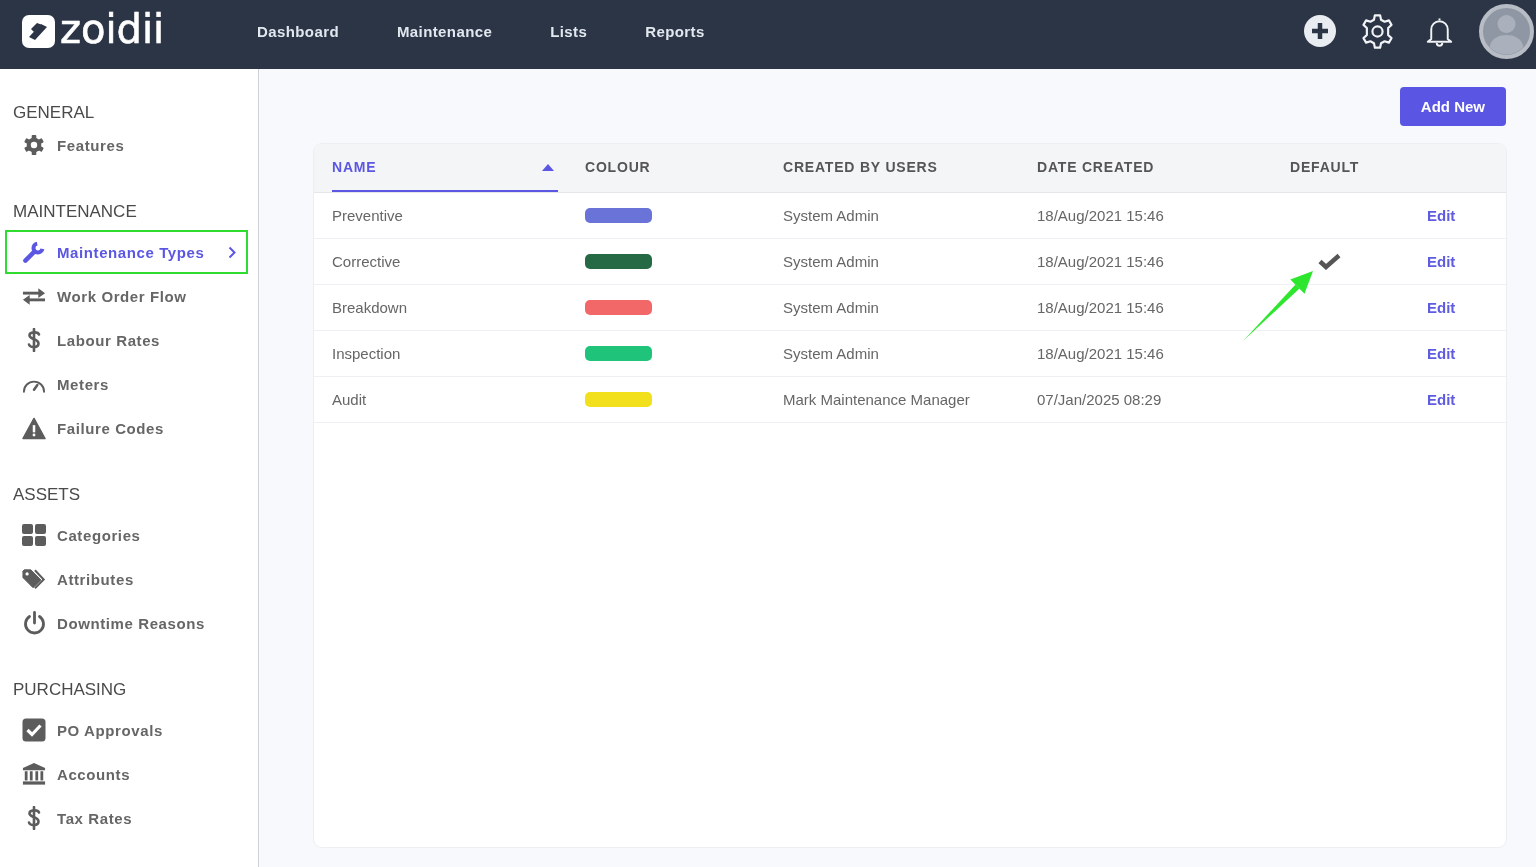 This screenshot has width=1536, height=867. I want to click on sidebar-item: Labour Rates, so click(126, 340).